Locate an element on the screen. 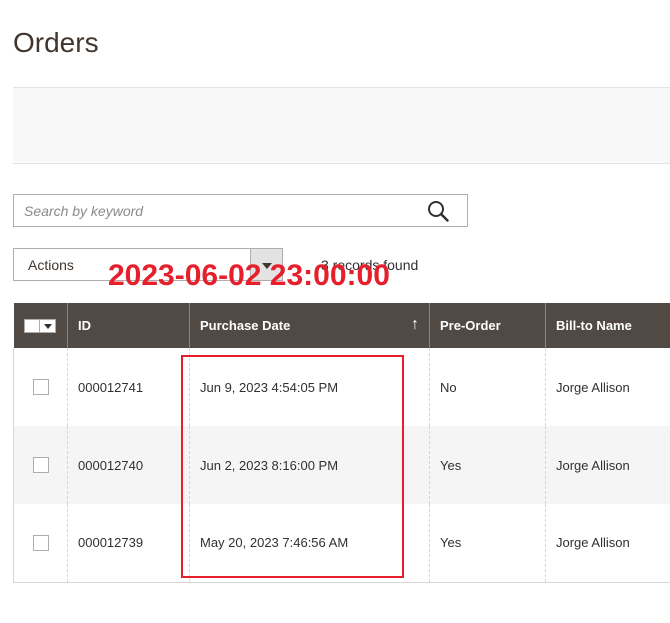  sort-ascending-icon: ↑ is located at coordinates (415, 325).